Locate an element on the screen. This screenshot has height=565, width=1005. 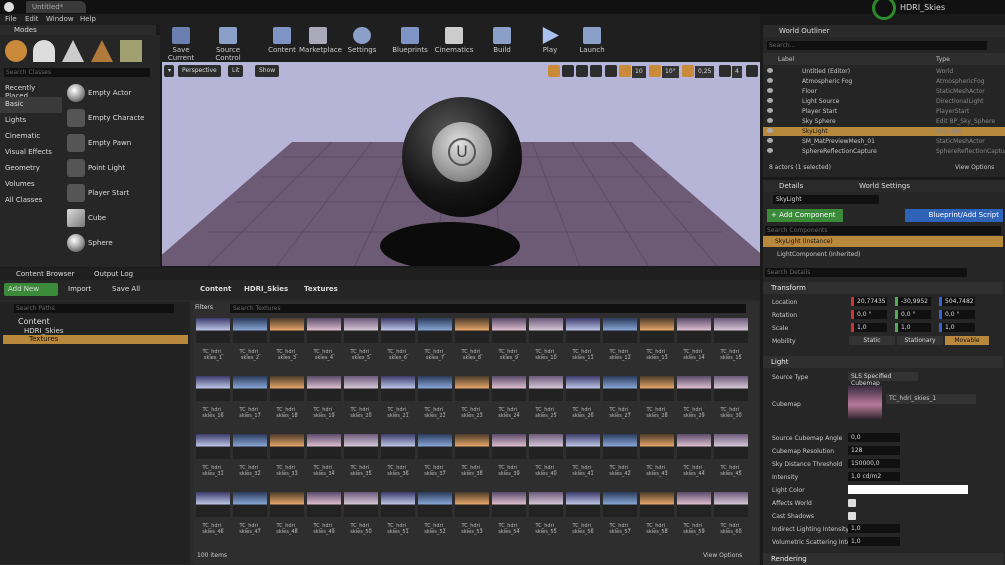
tab-details: Details is located at coordinates (791, 186).